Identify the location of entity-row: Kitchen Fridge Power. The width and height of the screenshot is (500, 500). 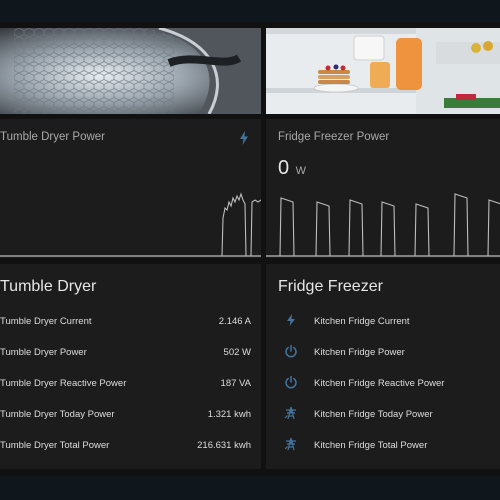
(392, 353).